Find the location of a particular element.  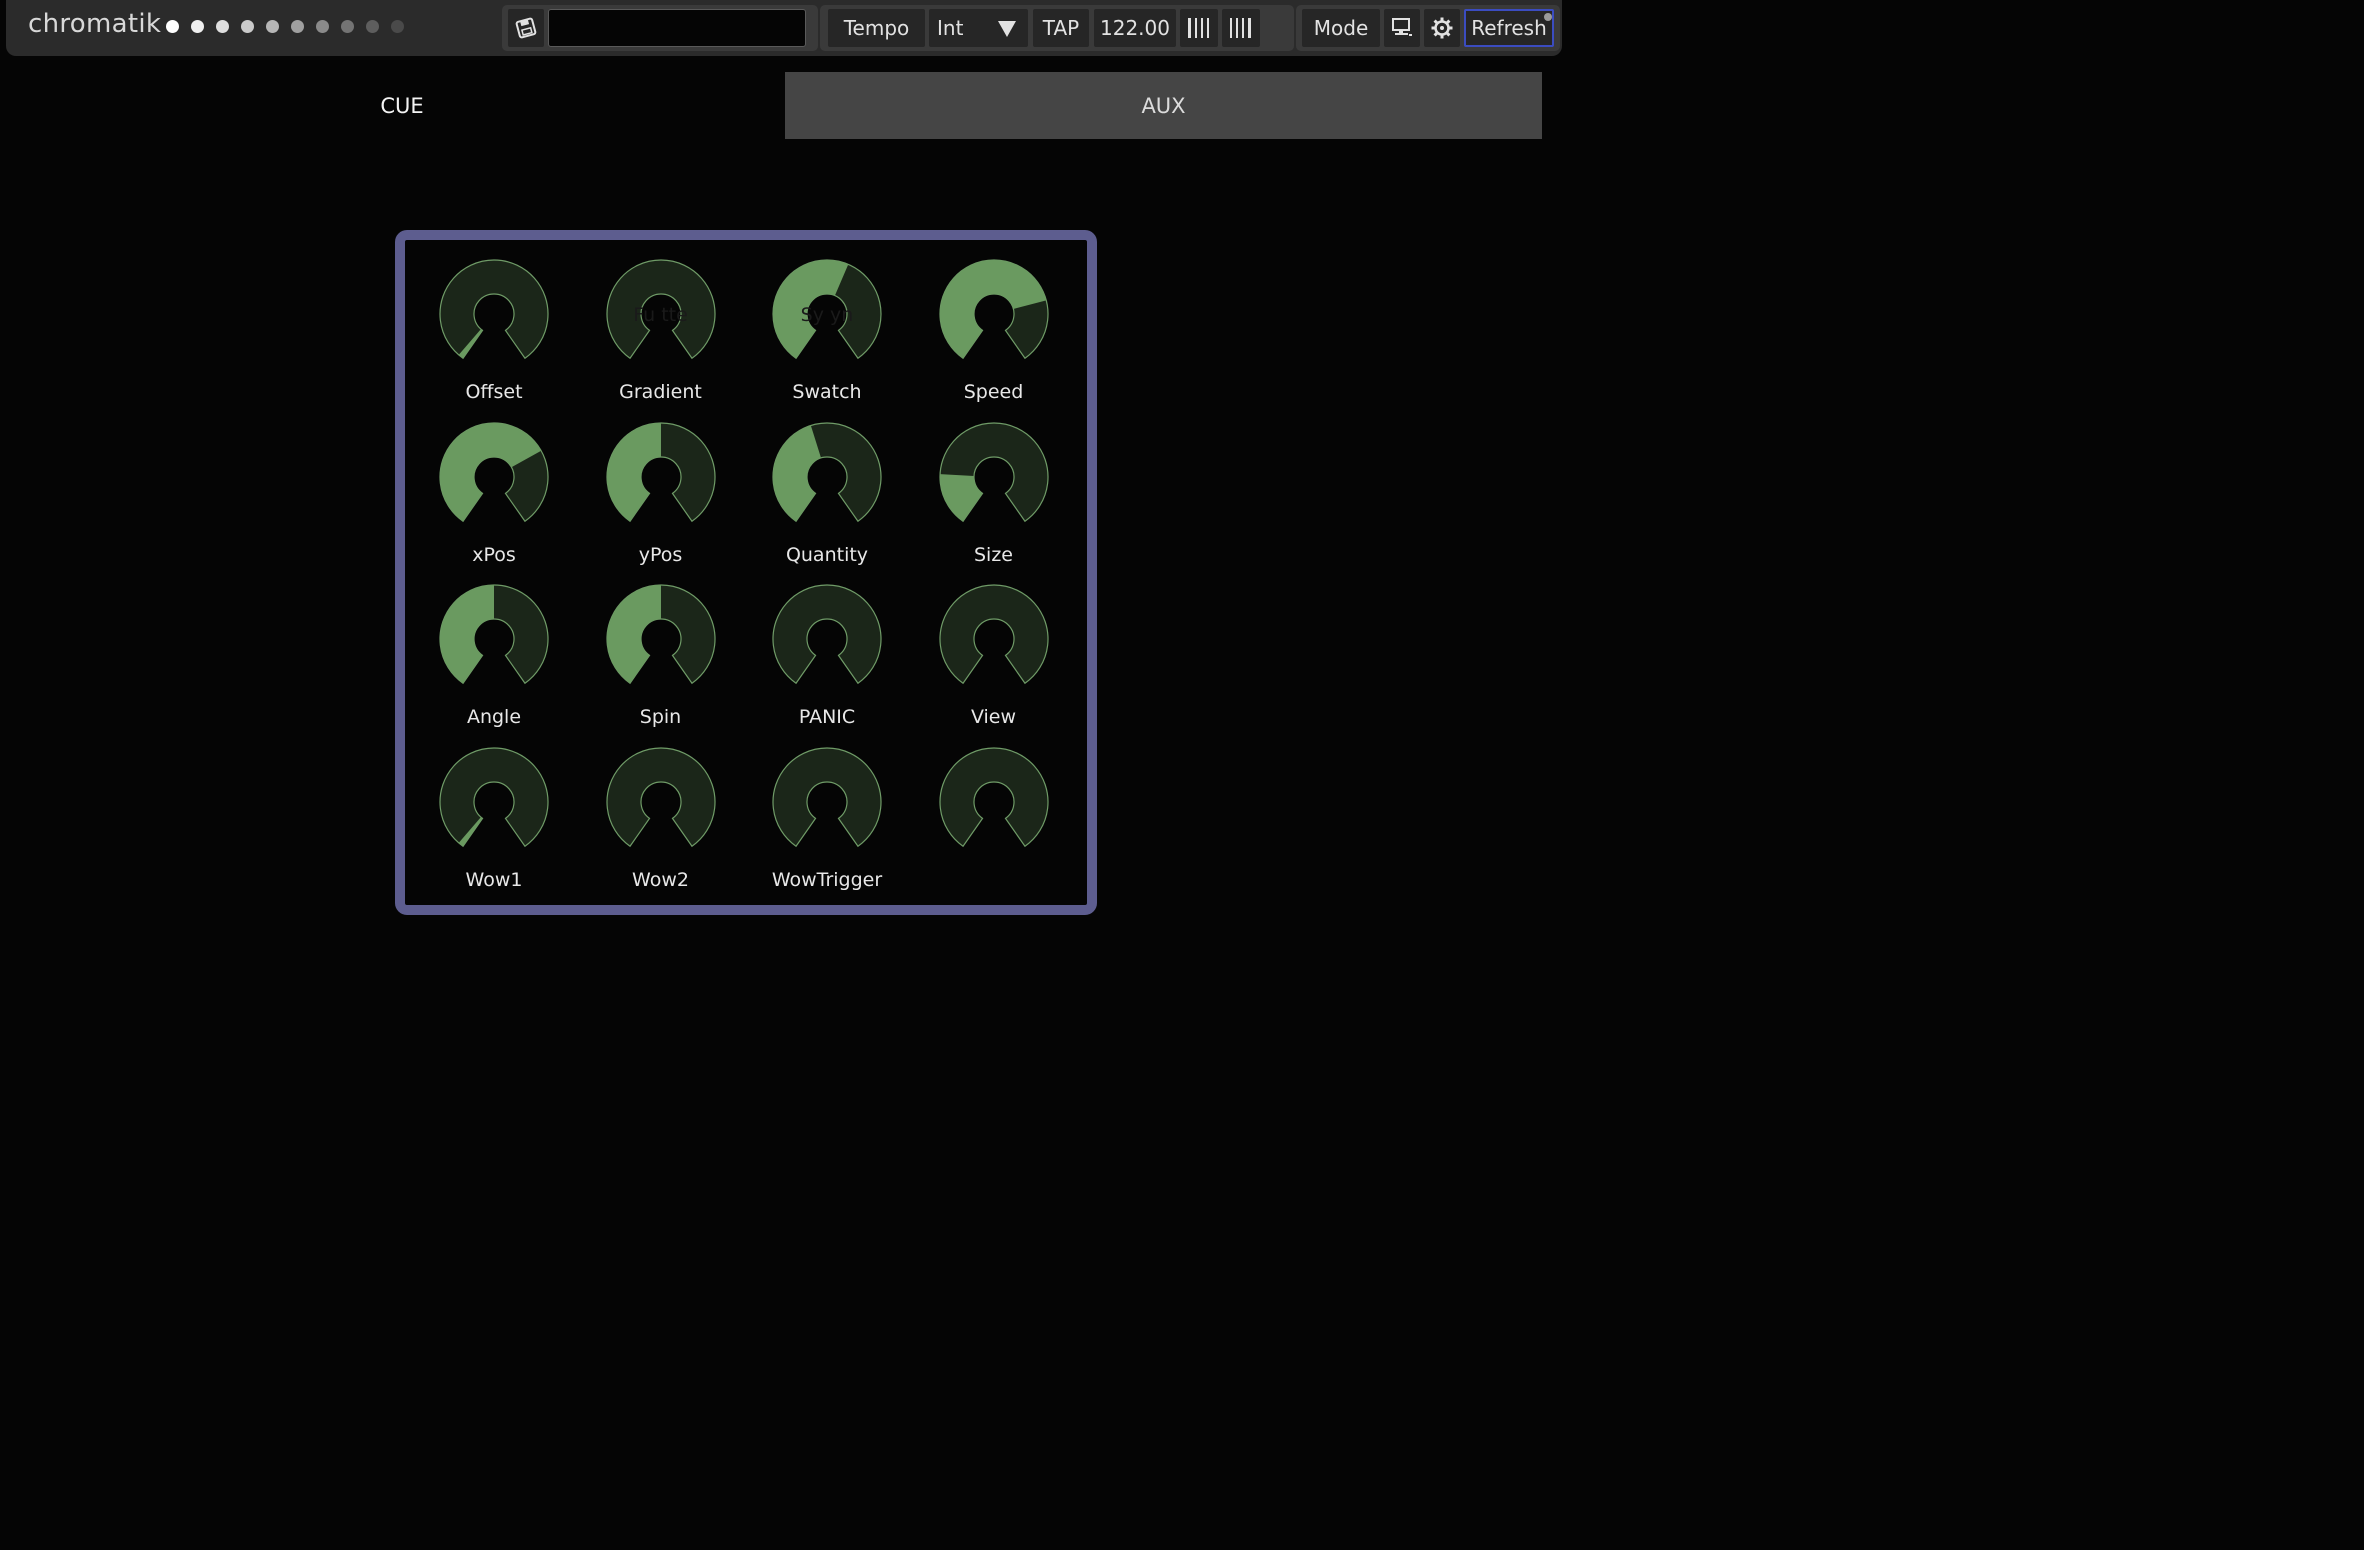

save-icon is located at coordinates (526, 28).